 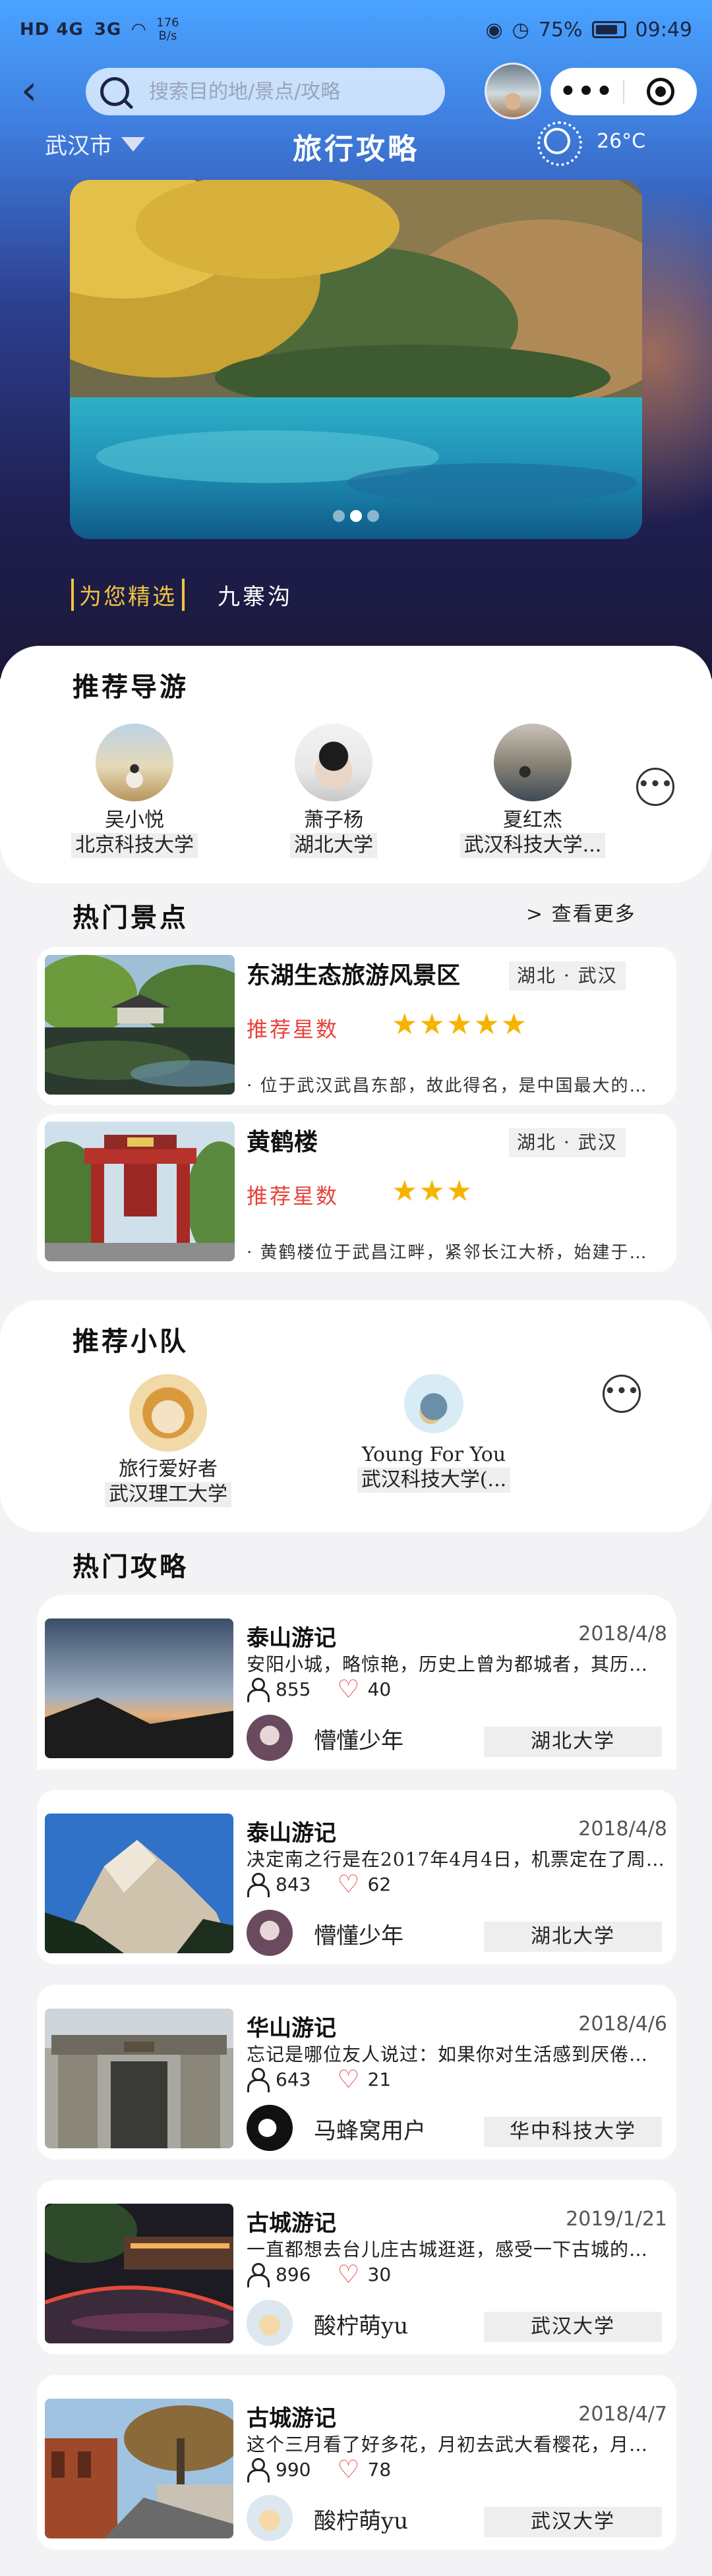 What do you see at coordinates (333, 792) in the screenshot?
I see `guide-item: 萧子杨 湖北大学` at bounding box center [333, 792].